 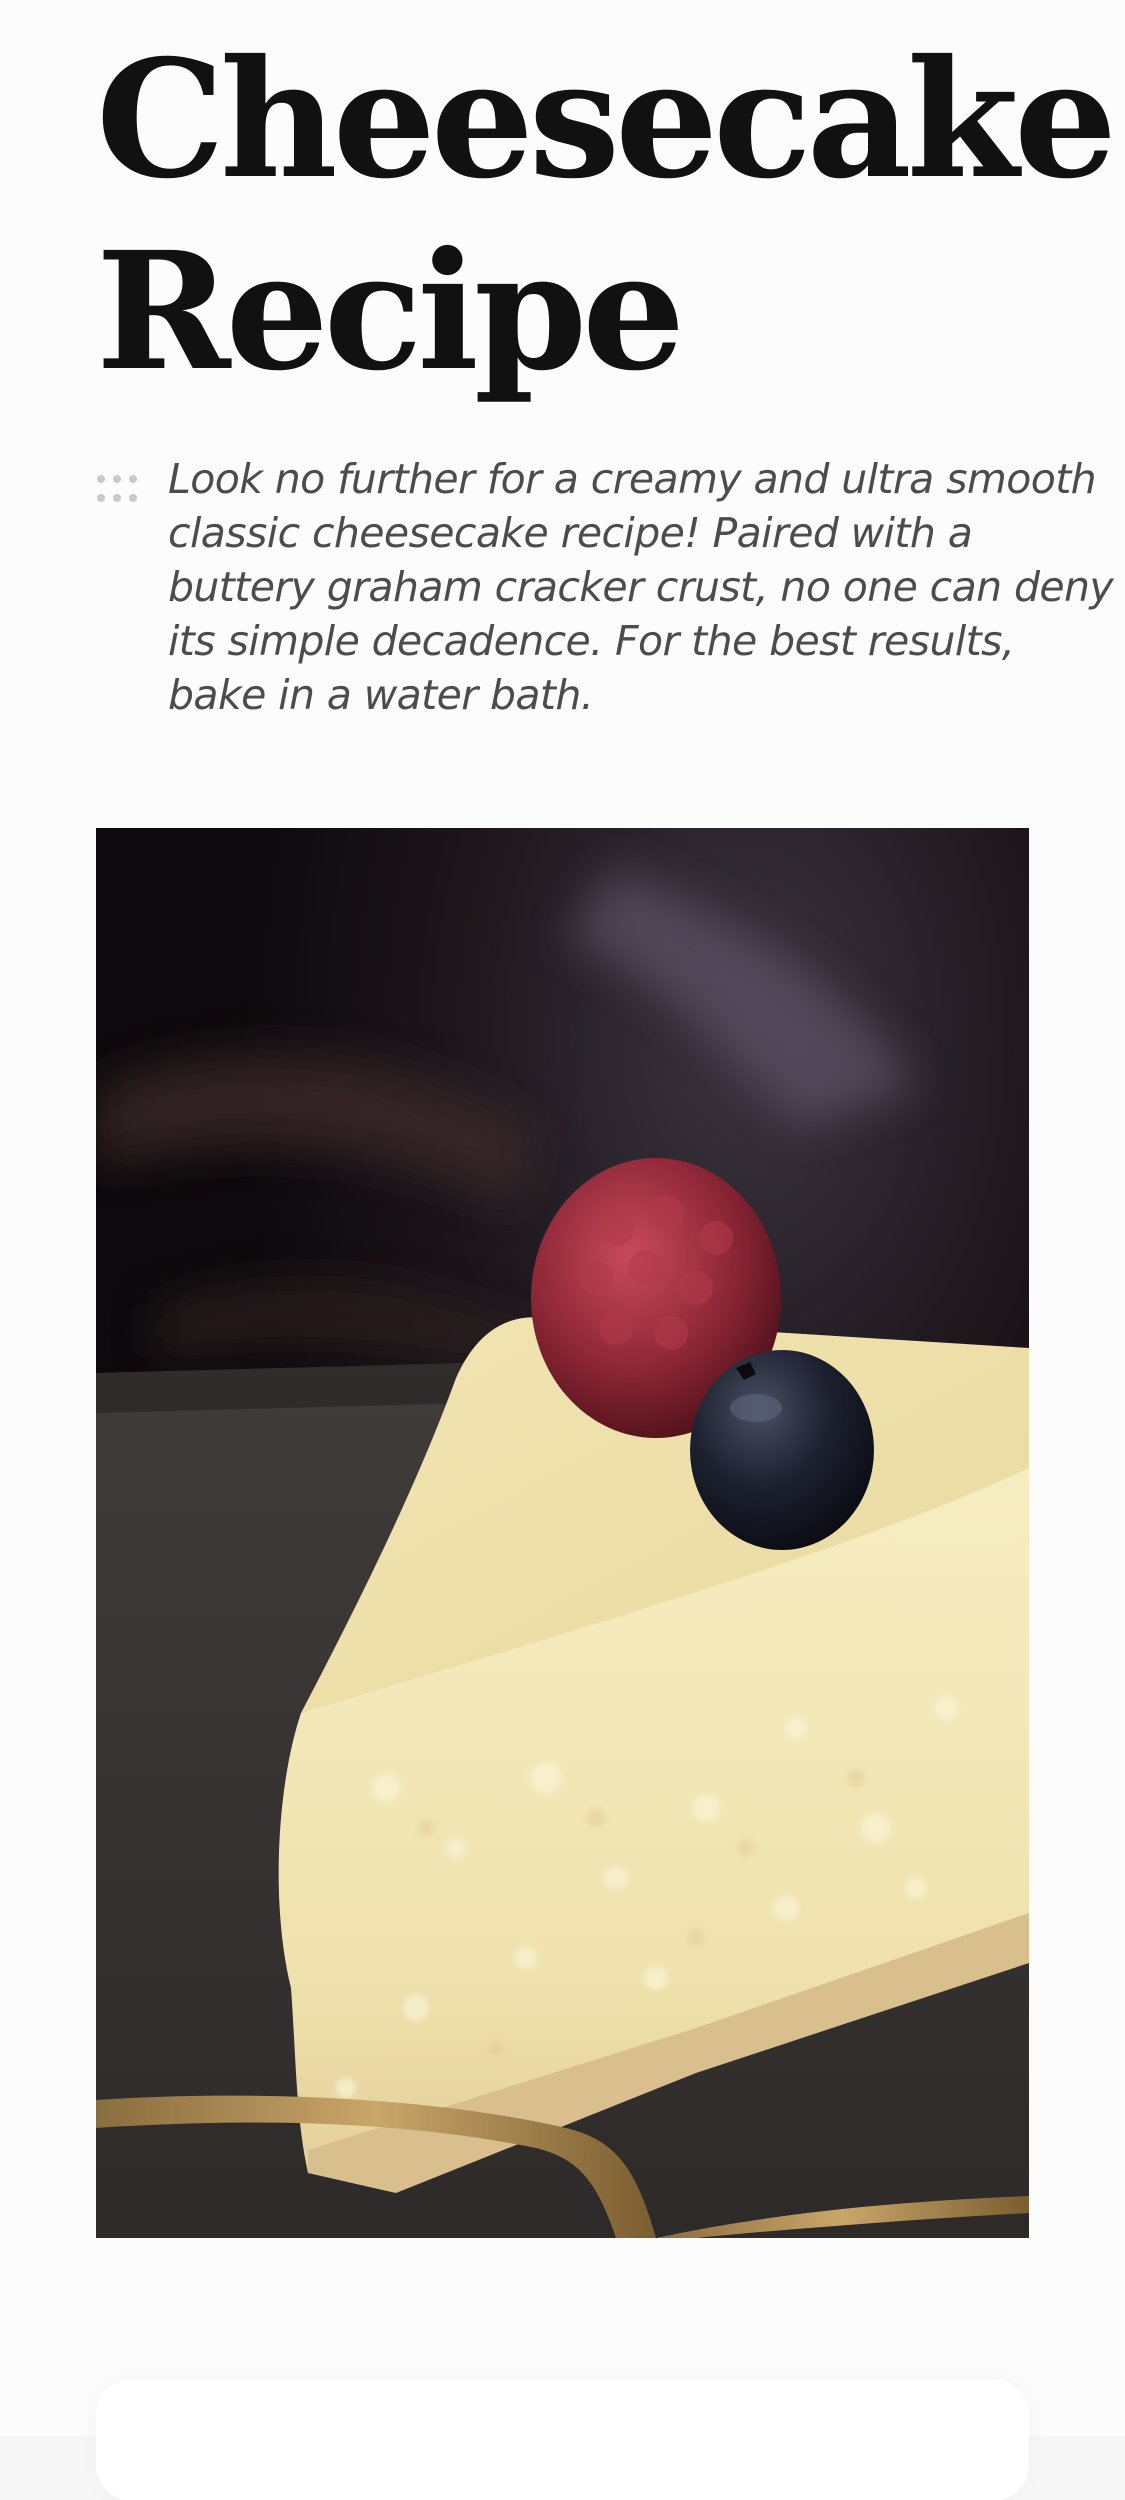 What do you see at coordinates (390, 312) in the screenshot?
I see `title-line-2: Recipe` at bounding box center [390, 312].